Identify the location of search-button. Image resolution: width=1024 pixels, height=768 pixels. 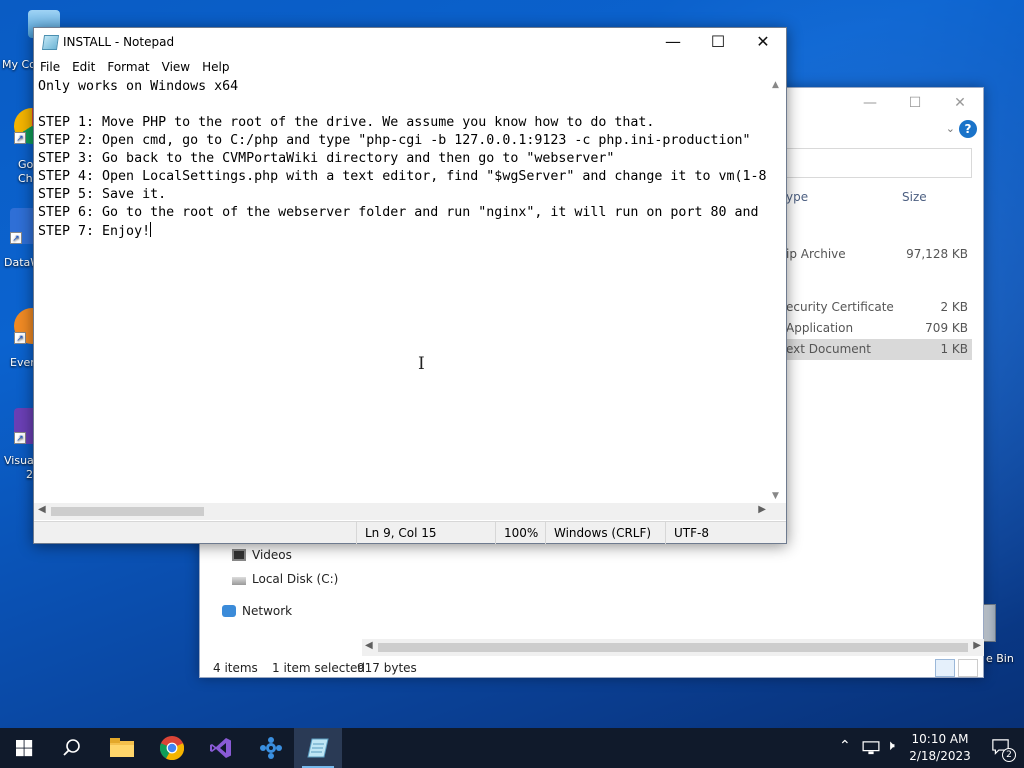
(72, 748).